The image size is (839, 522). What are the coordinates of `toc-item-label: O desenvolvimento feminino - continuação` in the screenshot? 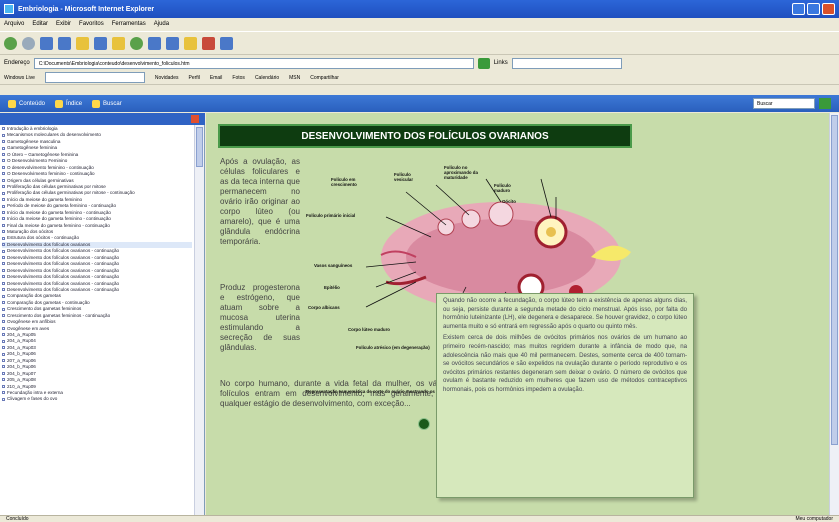 It's located at (50, 167).